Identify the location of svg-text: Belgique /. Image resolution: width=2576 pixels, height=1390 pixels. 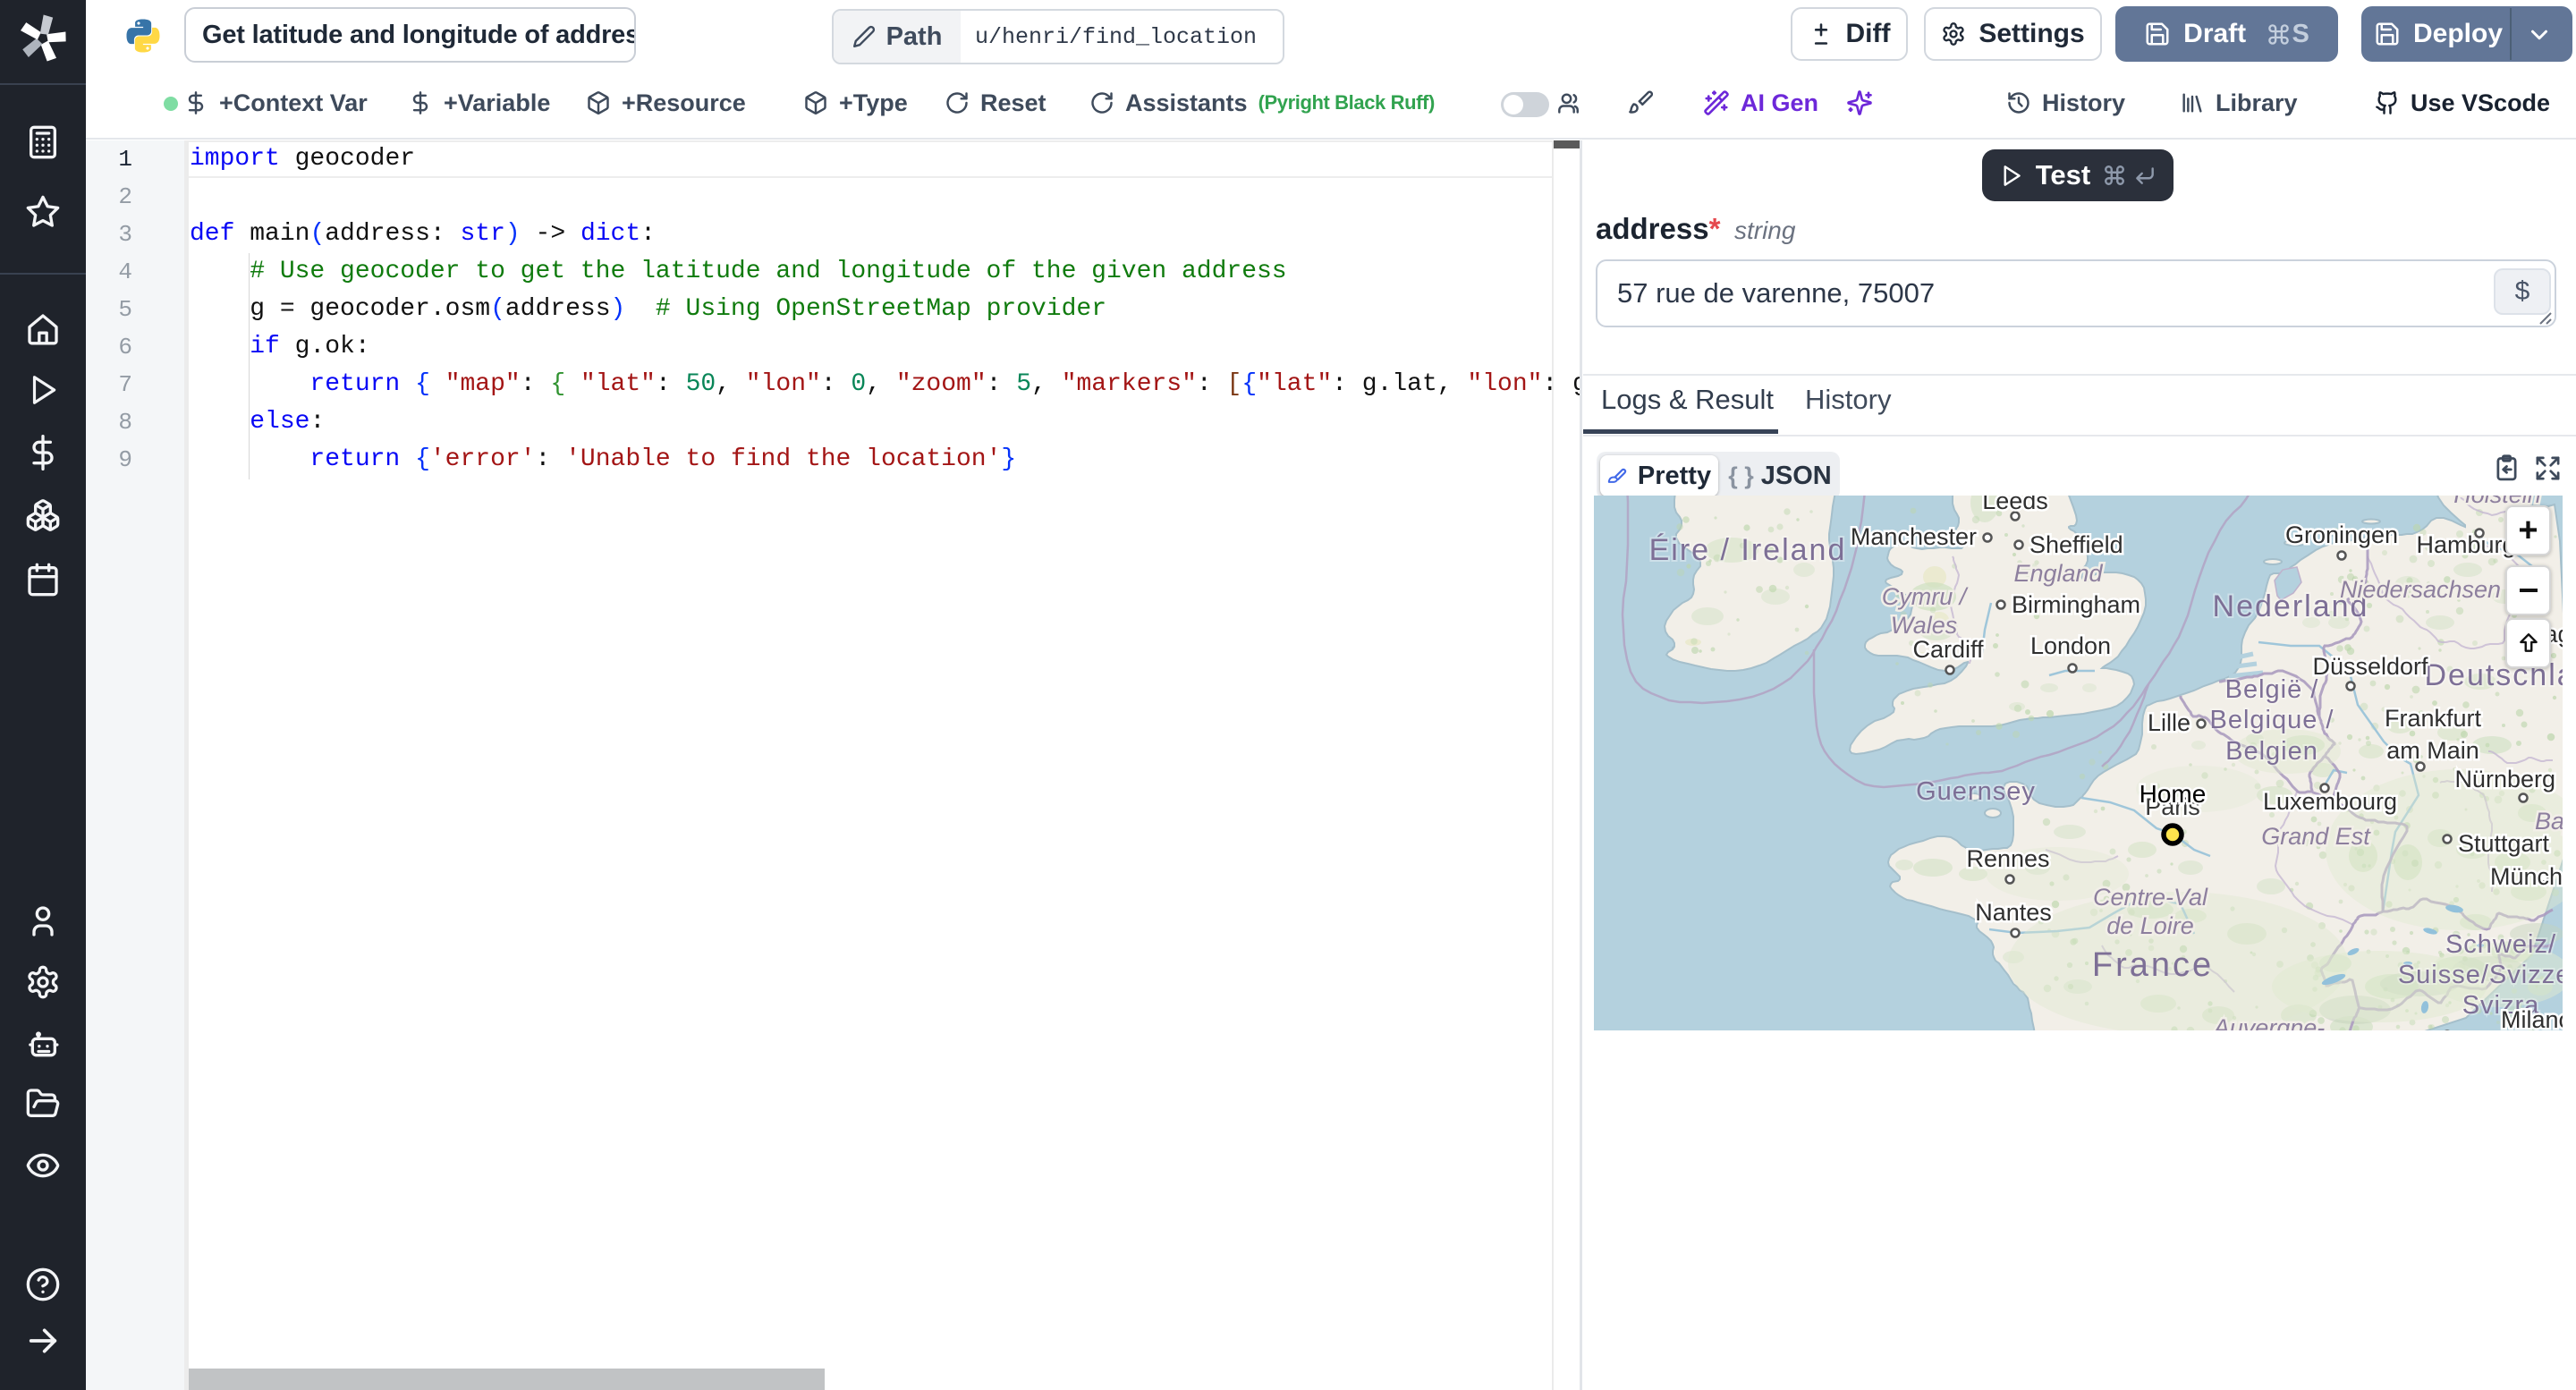
(2272, 720).